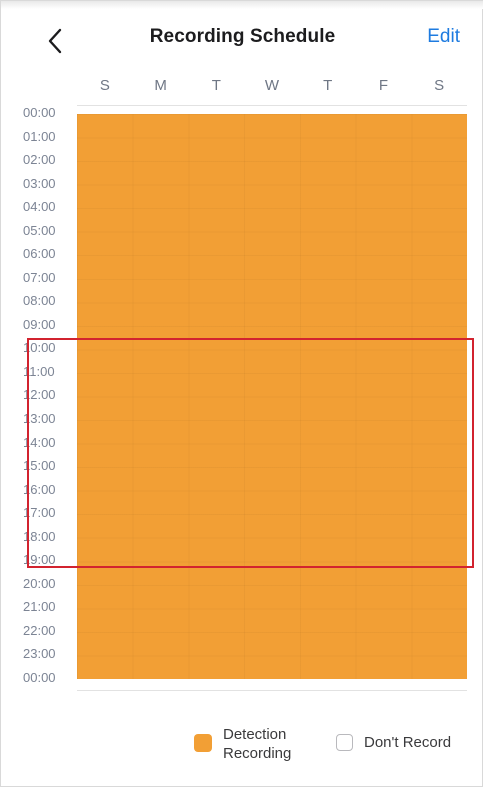  What do you see at coordinates (257, 744) in the screenshot?
I see `legend-label-detection: Detection Recording` at bounding box center [257, 744].